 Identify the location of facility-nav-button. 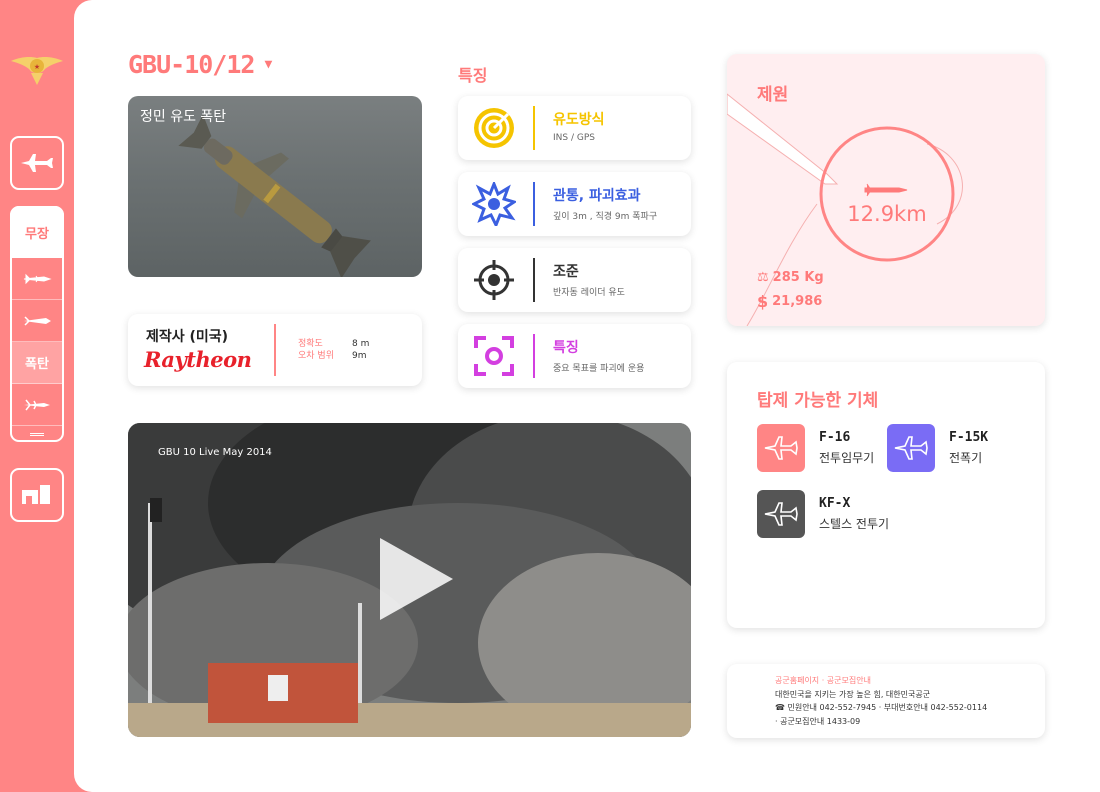
(37, 495).